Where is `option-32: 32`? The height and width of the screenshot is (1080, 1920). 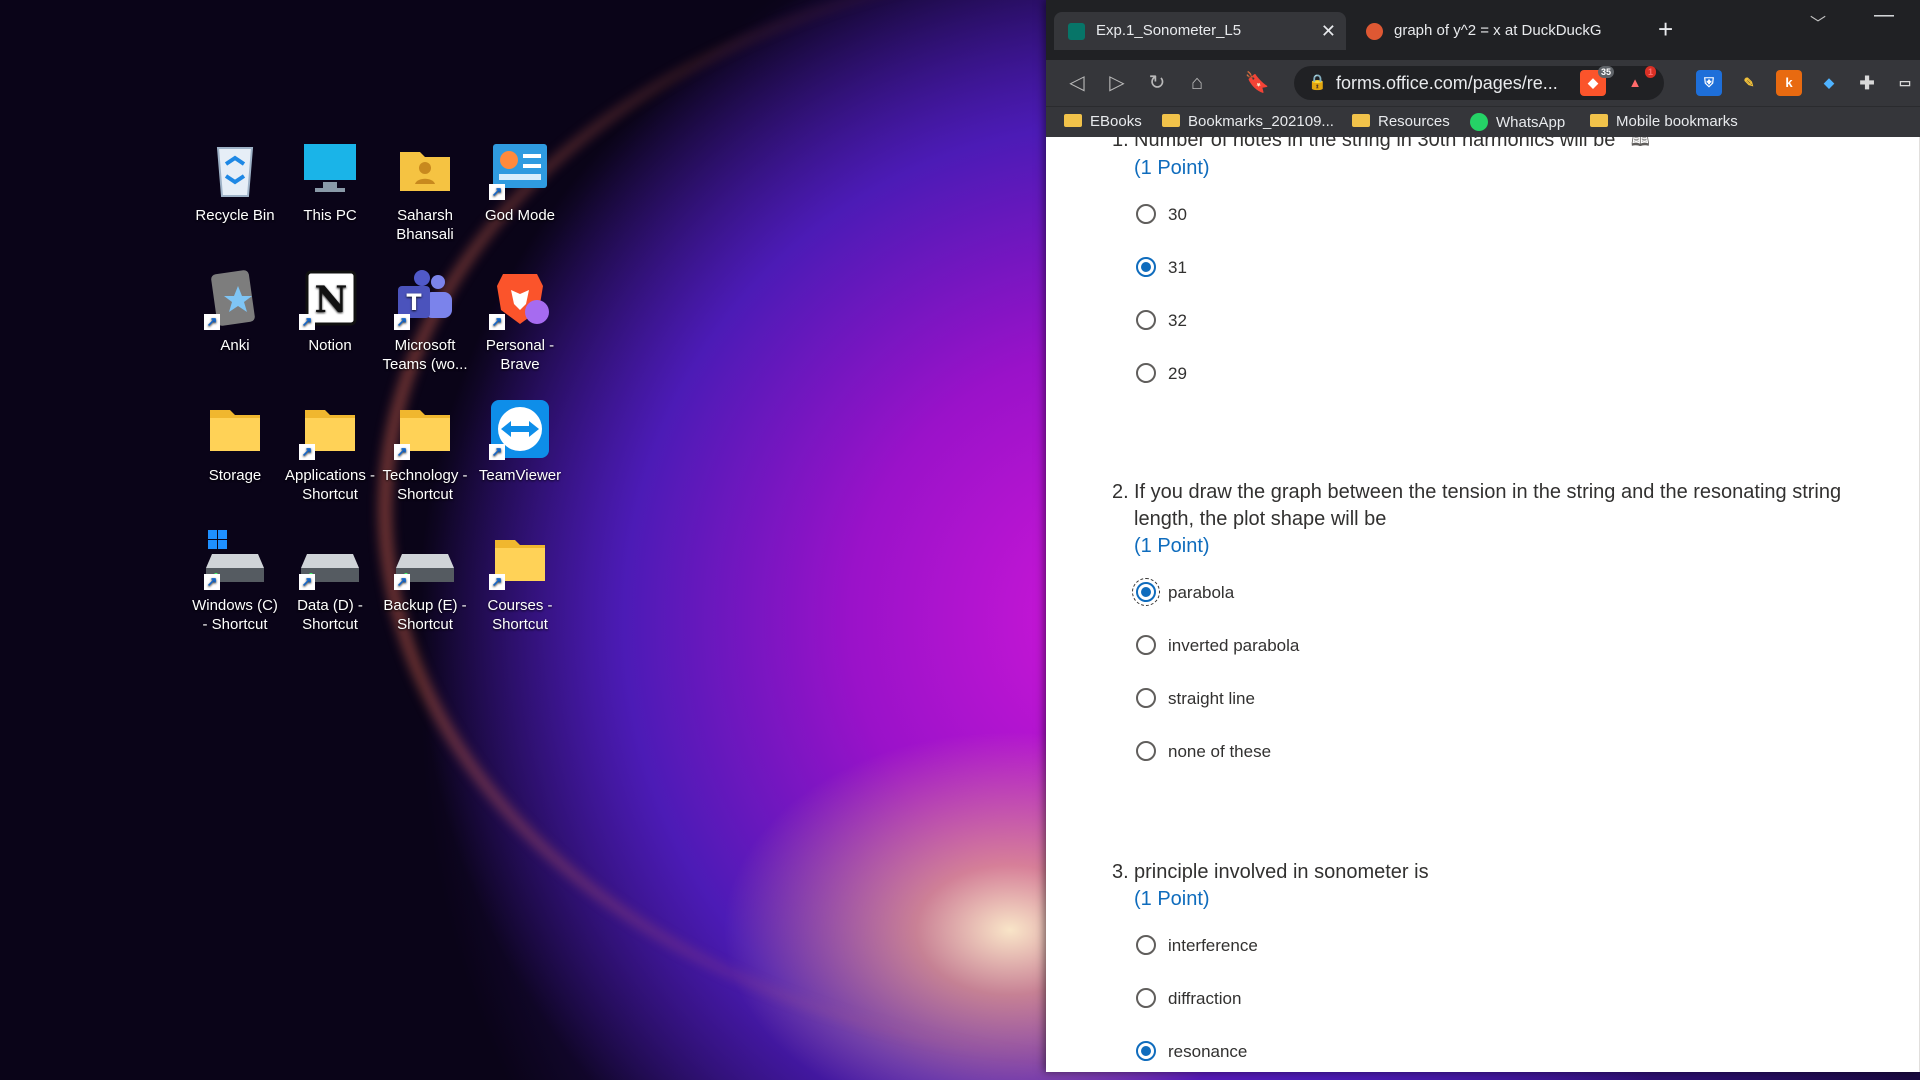 option-32: 32 is located at coordinates (1518, 336).